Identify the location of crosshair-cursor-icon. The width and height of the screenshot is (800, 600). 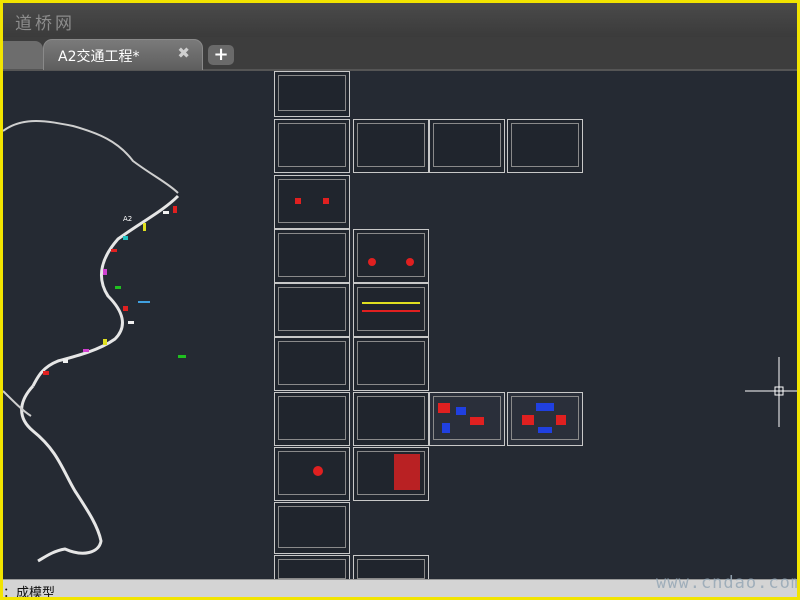
(771, 392).